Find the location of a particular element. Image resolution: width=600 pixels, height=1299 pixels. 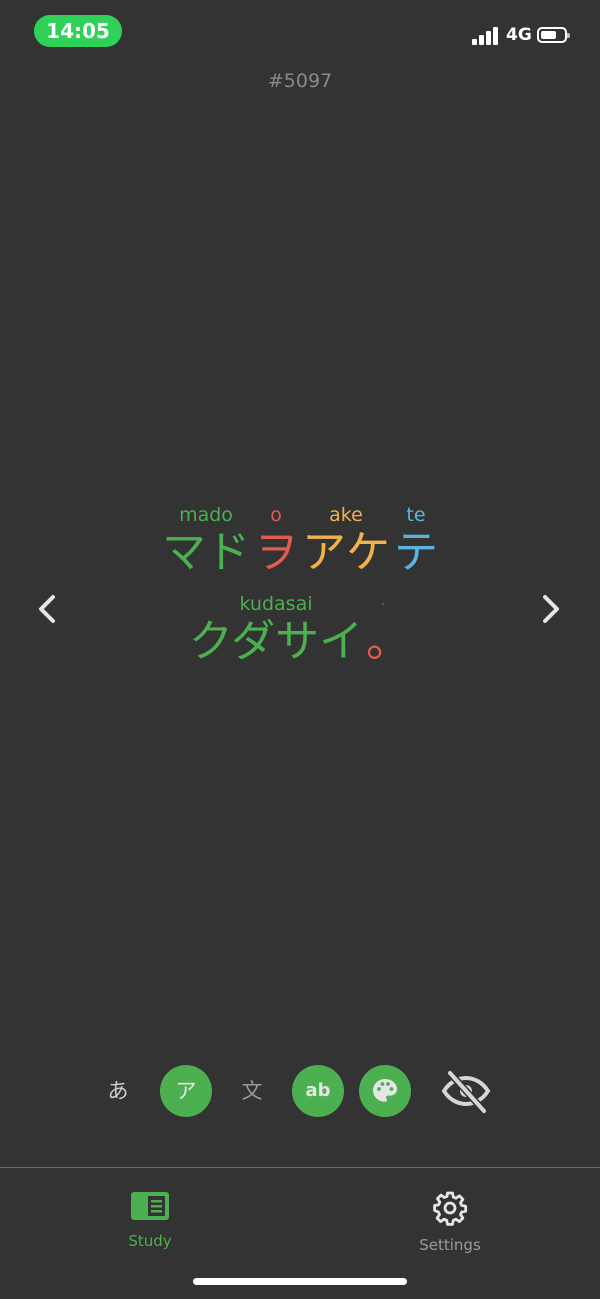

kanji-toggle-button: 文 is located at coordinates (252, 1091).